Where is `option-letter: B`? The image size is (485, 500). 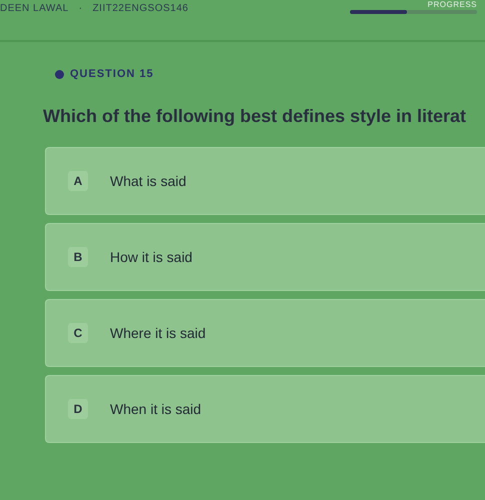 option-letter: B is located at coordinates (78, 257).